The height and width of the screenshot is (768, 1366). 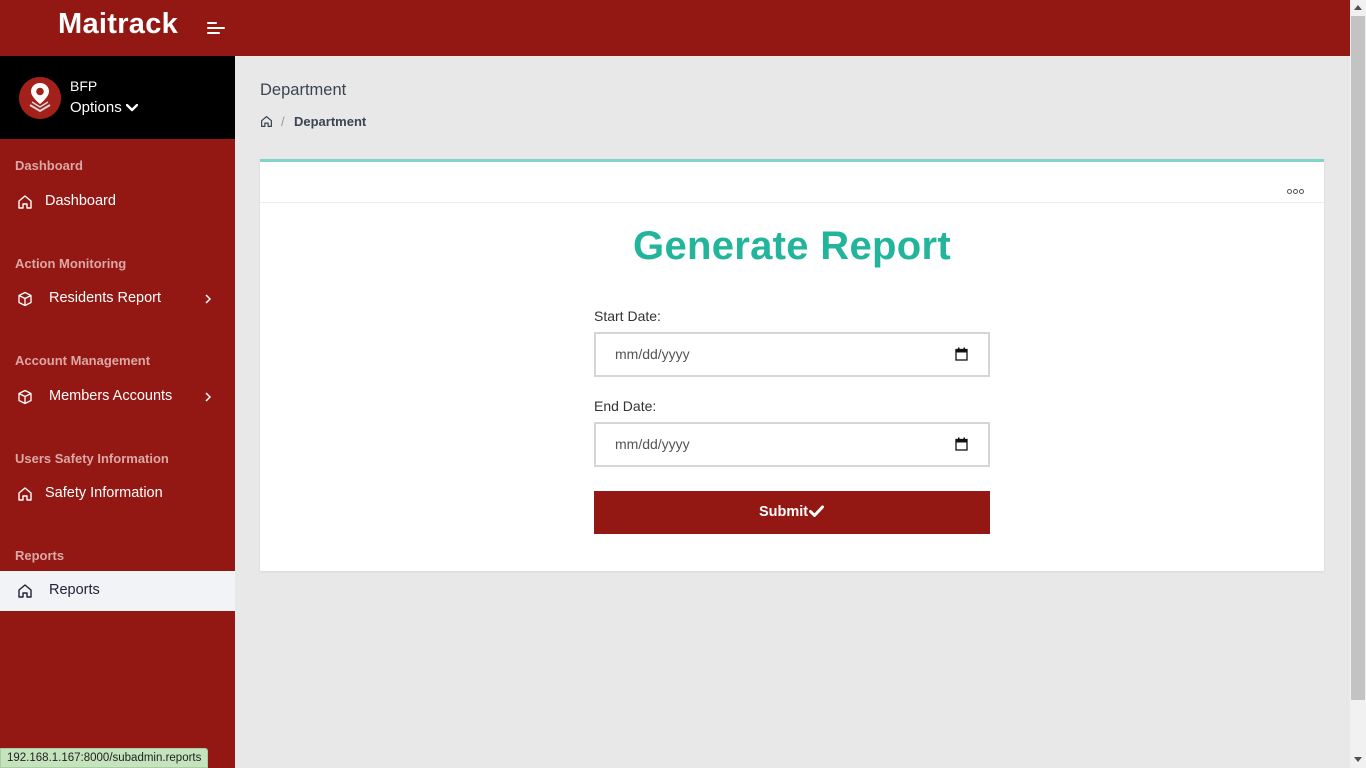 What do you see at coordinates (40, 98) in the screenshot?
I see `avatar` at bounding box center [40, 98].